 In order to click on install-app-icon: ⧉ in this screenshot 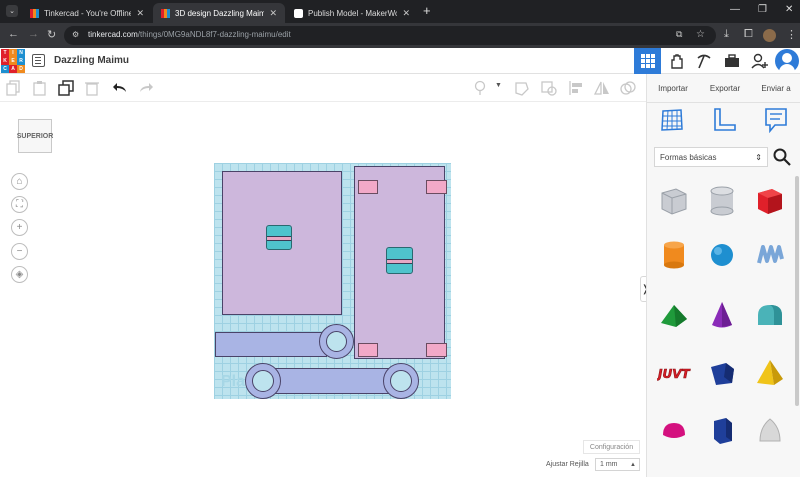, I will do `click(679, 34)`.